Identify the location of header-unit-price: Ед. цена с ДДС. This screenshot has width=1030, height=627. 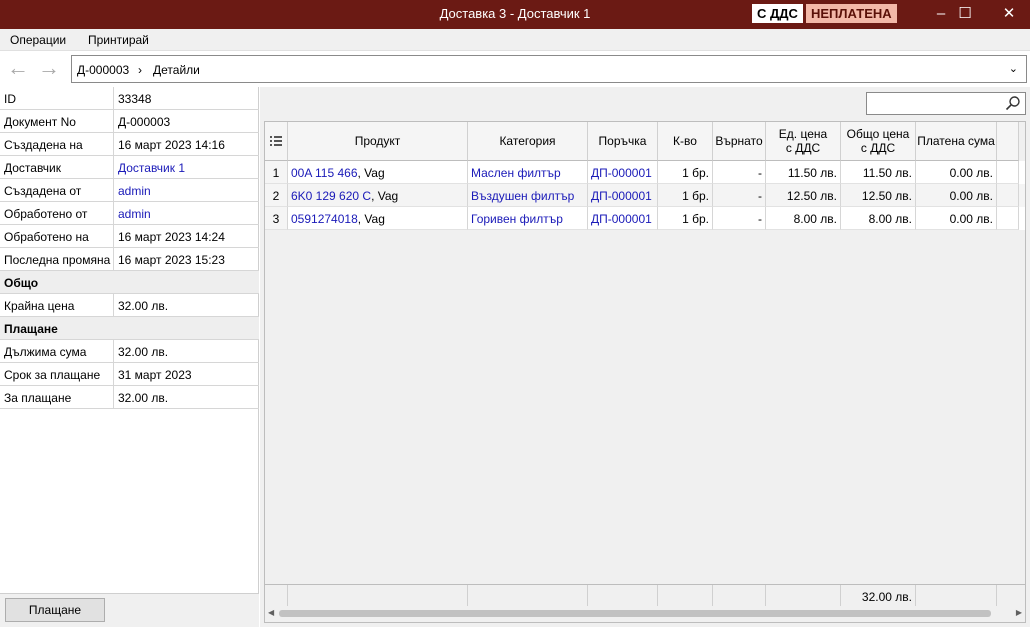
(803, 141).